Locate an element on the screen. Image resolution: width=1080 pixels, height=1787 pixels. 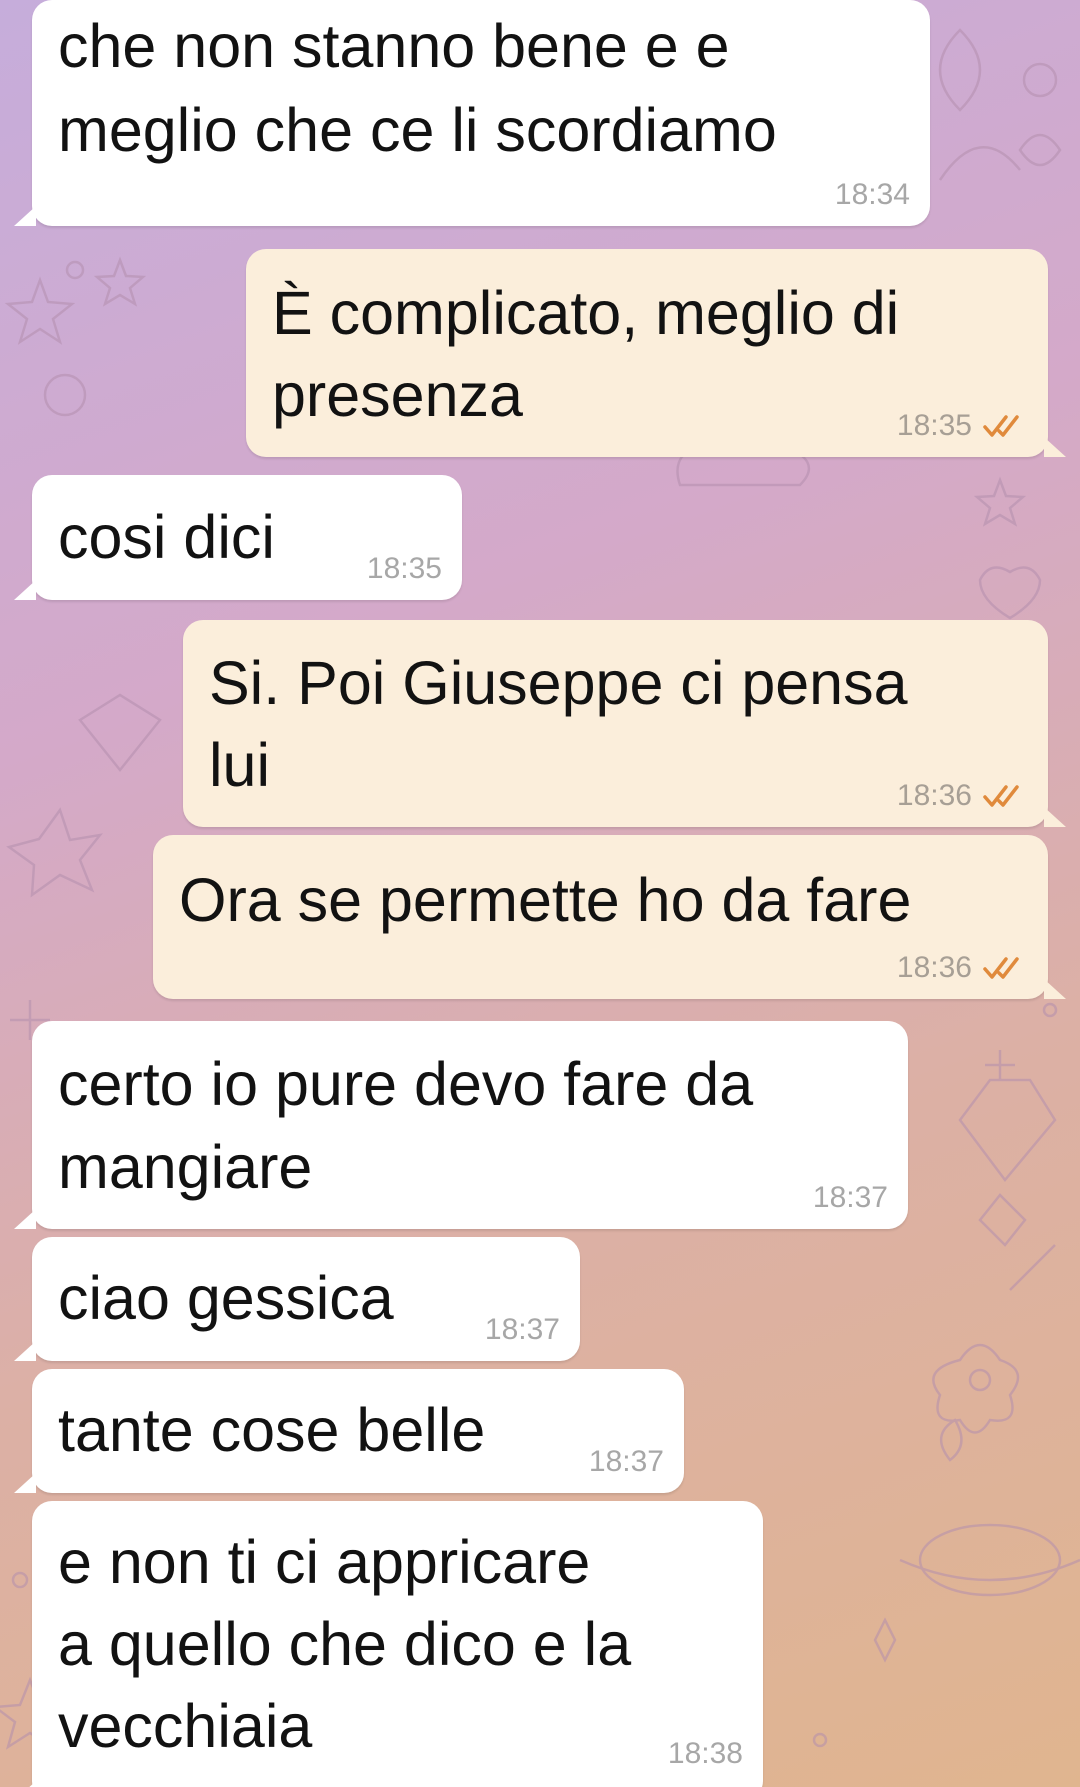
message-text-line: tante cose belle is located at coordinates (272, 1430).